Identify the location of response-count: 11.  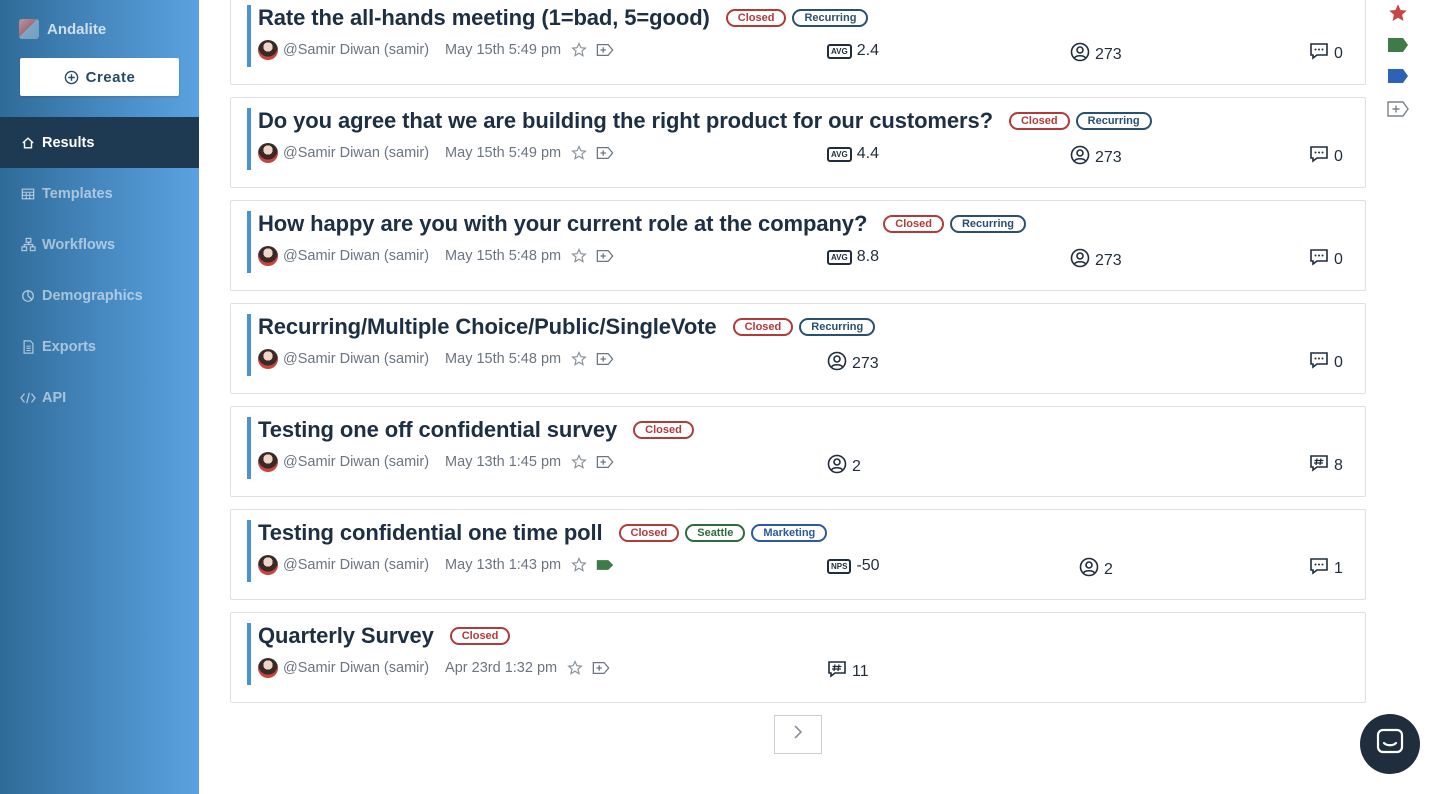
(860, 671).